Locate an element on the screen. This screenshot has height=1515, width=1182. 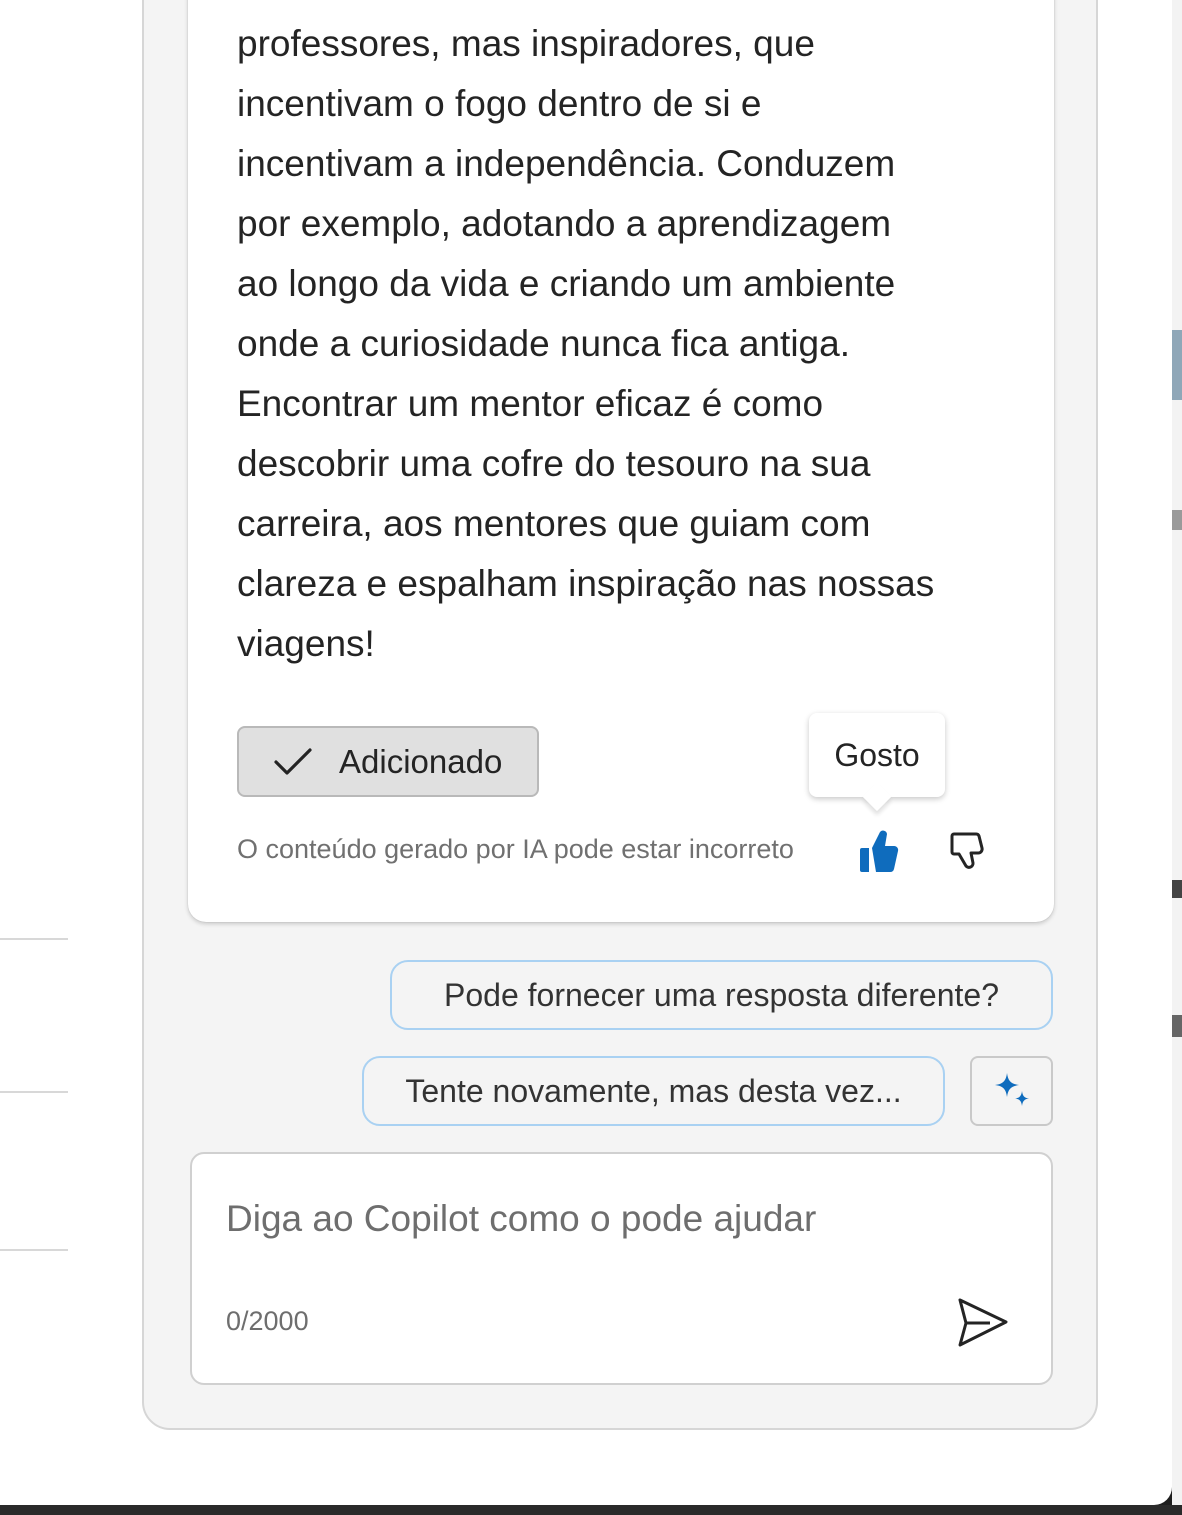
dislike-button is located at coordinates (969, 854).